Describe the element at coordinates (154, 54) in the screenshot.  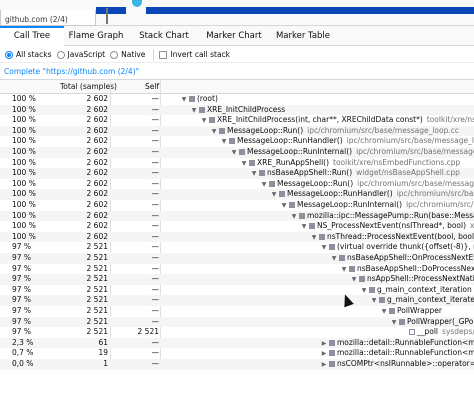
I see `settings-divider` at that location.